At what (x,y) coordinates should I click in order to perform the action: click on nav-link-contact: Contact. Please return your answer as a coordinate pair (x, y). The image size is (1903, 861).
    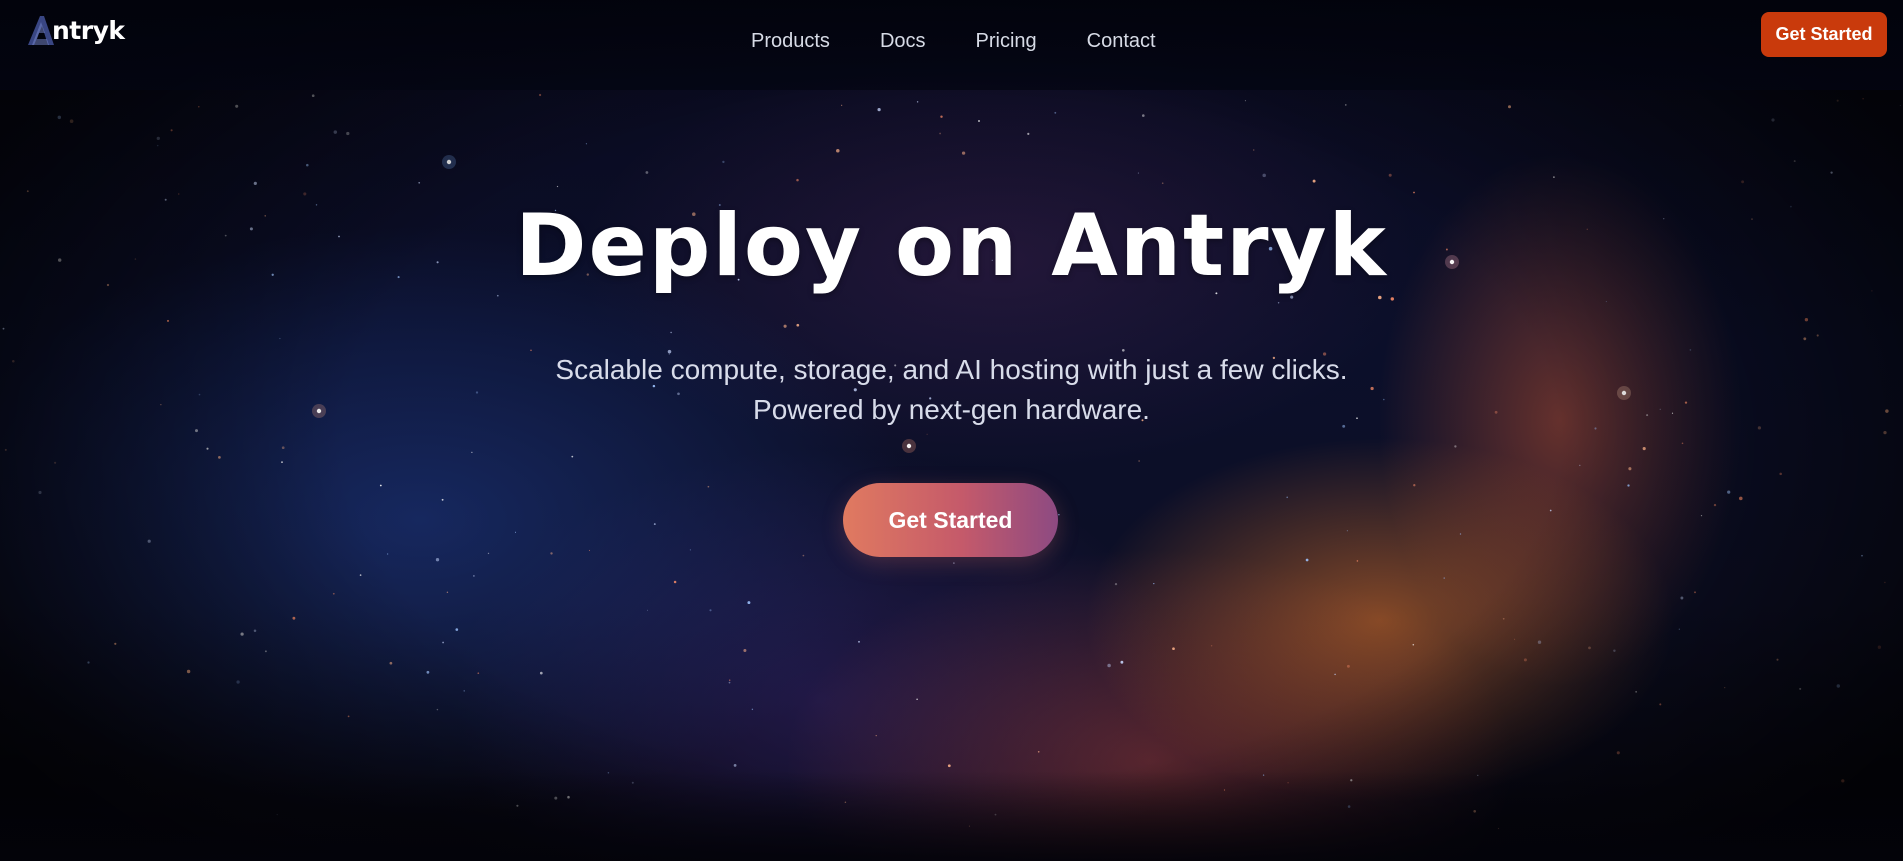
    Looking at the image, I should click on (1121, 41).